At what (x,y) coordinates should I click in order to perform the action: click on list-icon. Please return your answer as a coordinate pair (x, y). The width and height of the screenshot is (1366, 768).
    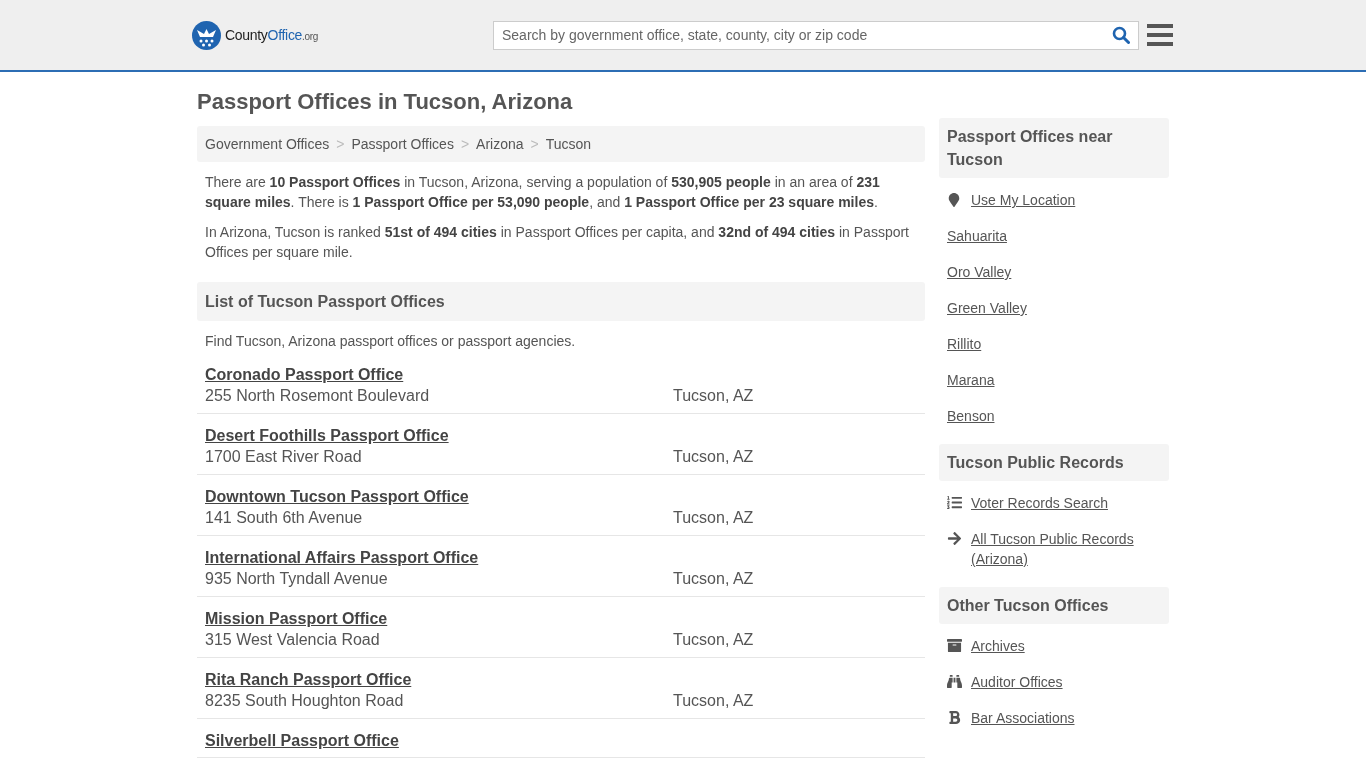
    Looking at the image, I should click on (955, 502).